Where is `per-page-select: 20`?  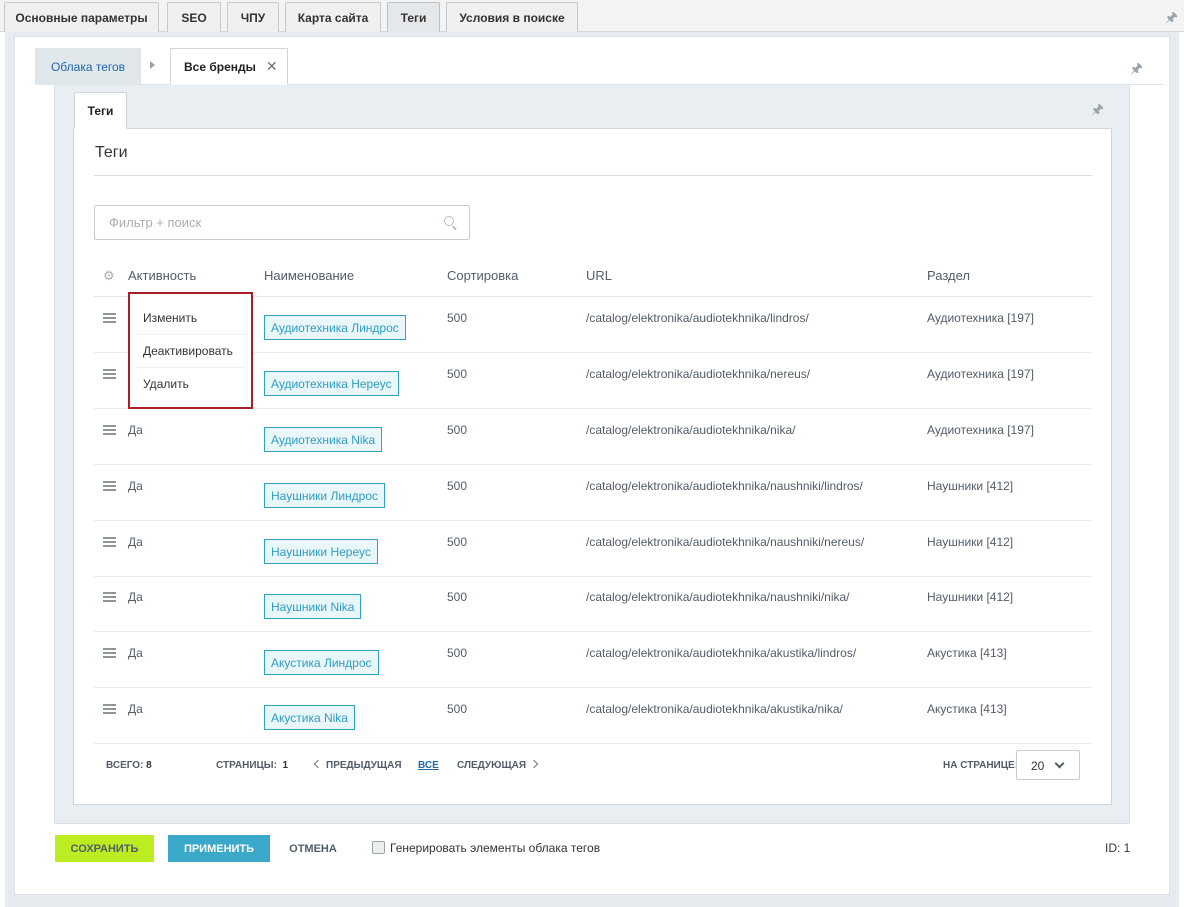 per-page-select: 20 is located at coordinates (1048, 765).